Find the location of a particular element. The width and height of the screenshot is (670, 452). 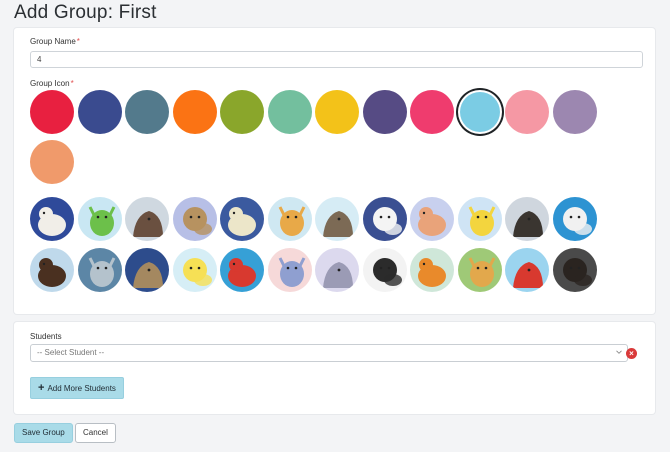

page-title: Add Group: First is located at coordinates (85, 12).